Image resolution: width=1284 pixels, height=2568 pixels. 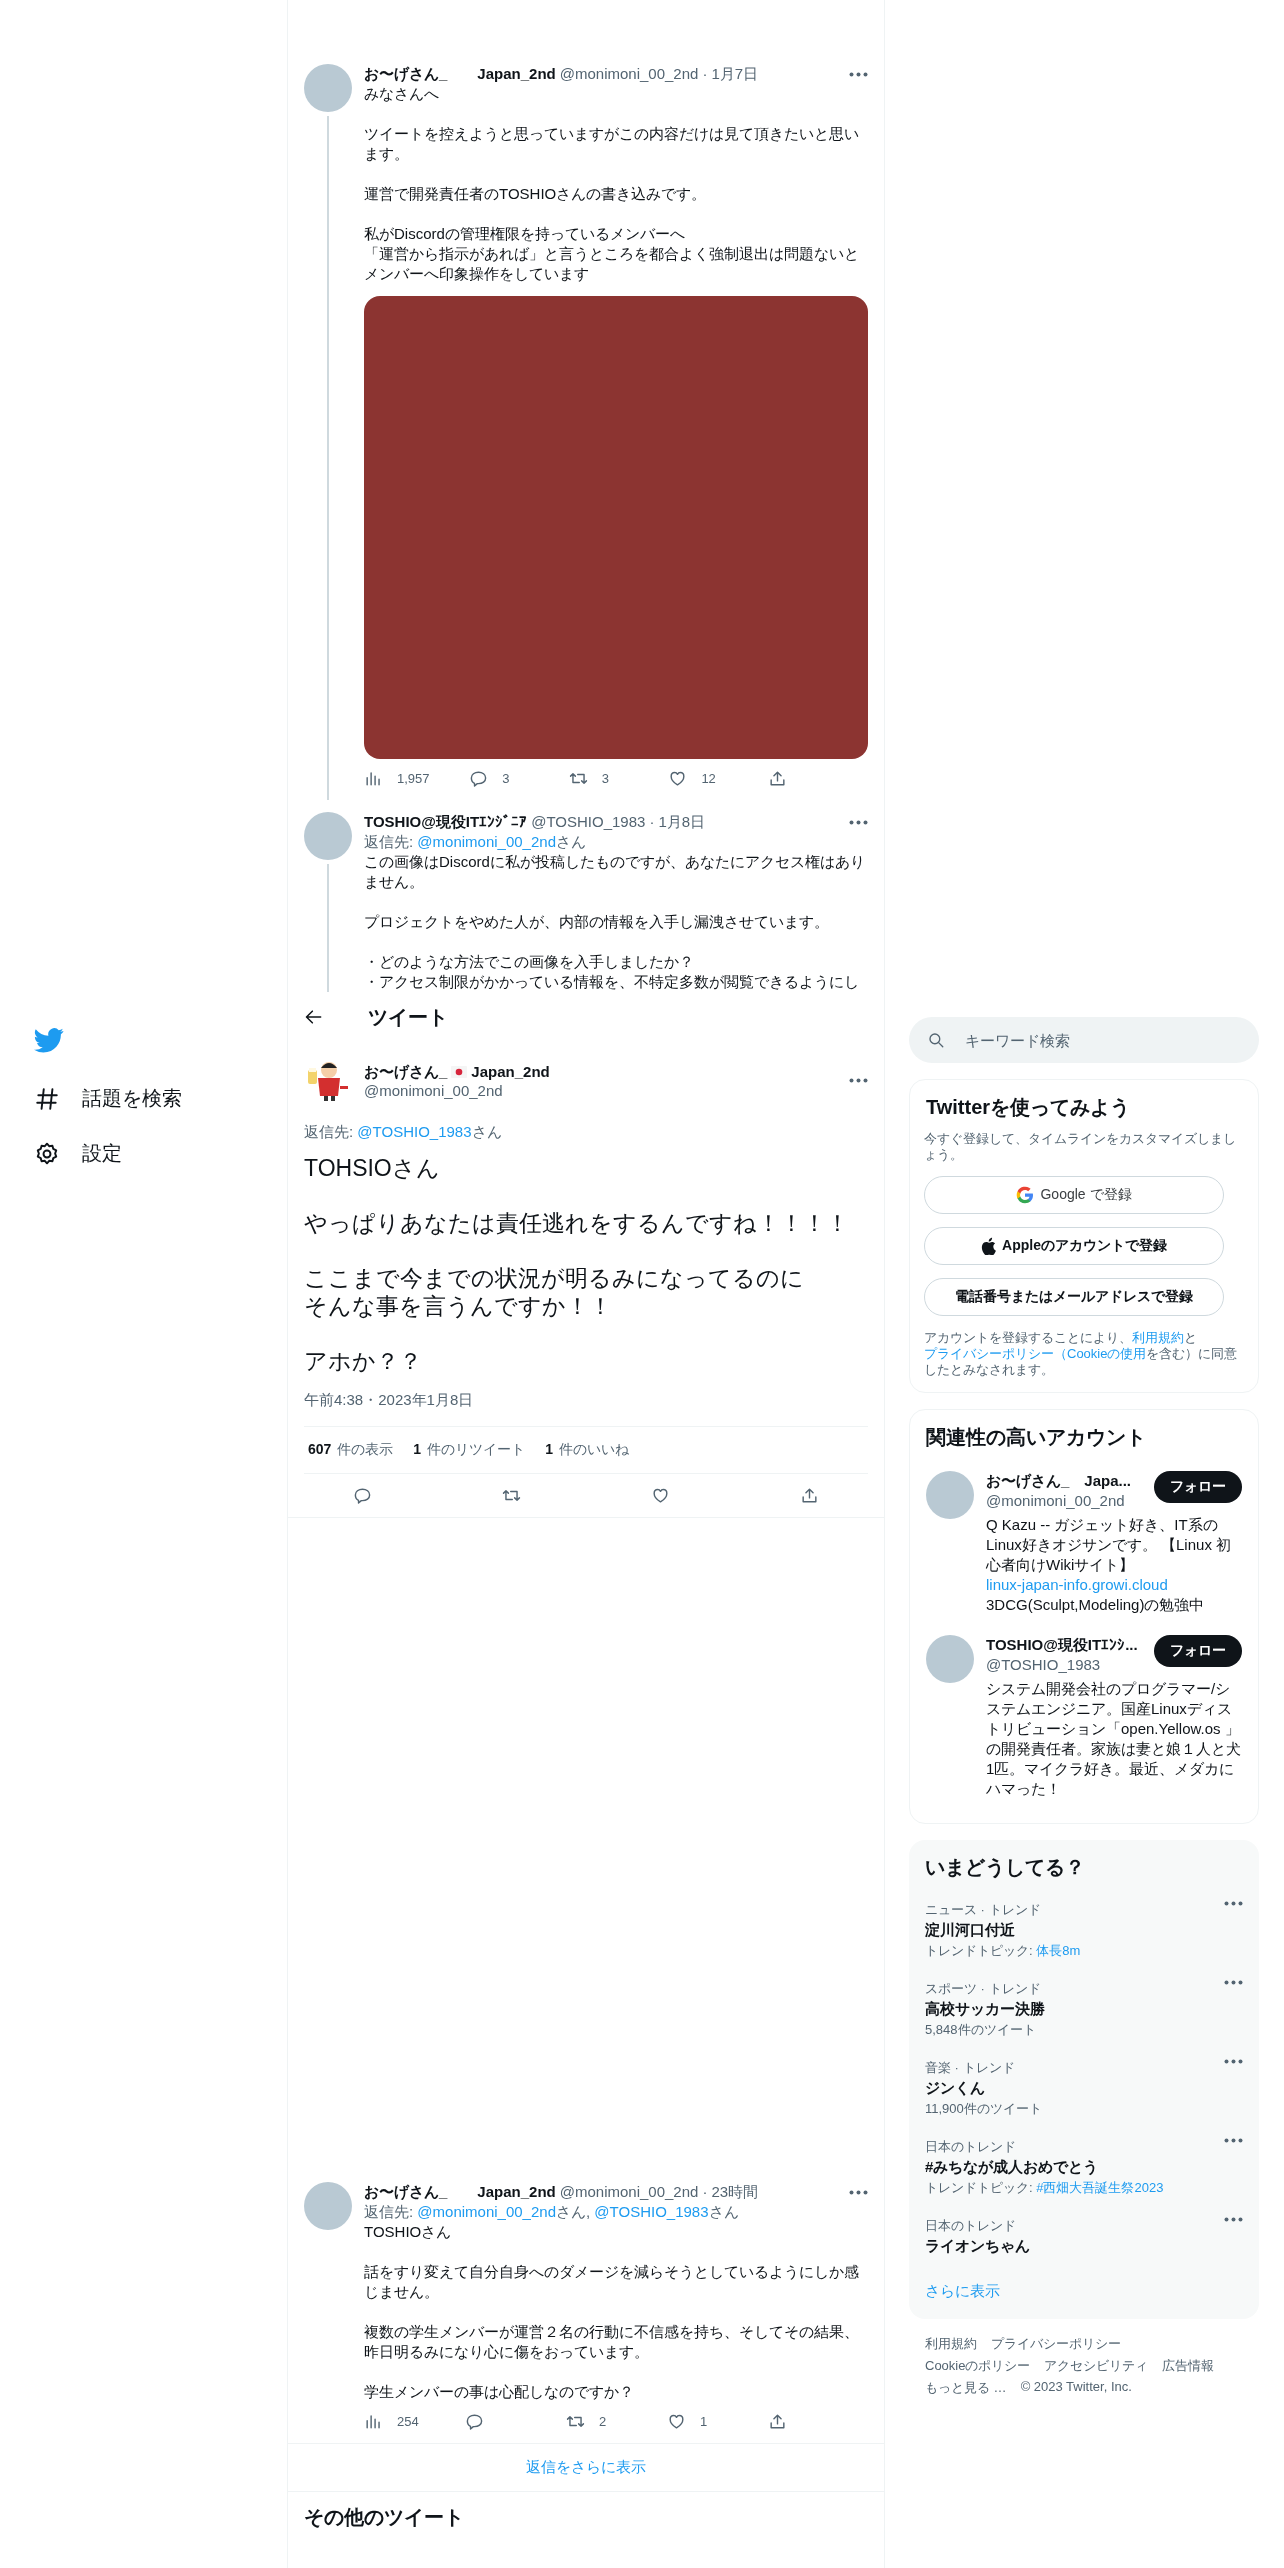 What do you see at coordinates (384, 2517) in the screenshot?
I see `section-title: その他のツイート` at bounding box center [384, 2517].